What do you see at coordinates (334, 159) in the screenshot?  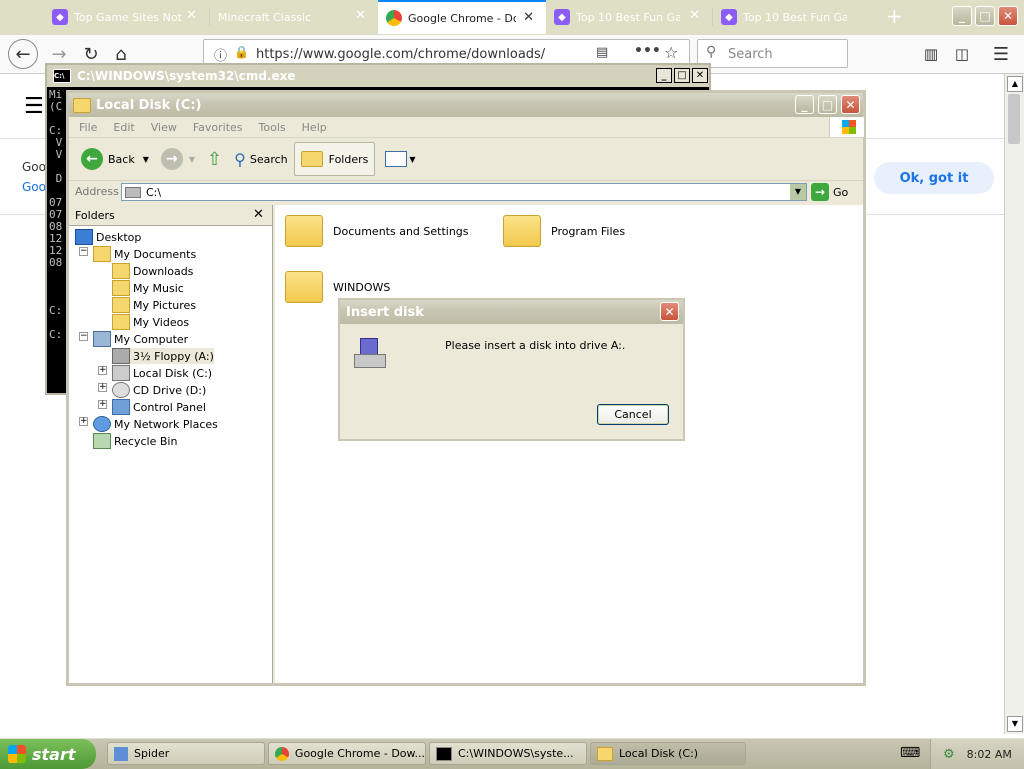 I see `folders-button: Folders` at bounding box center [334, 159].